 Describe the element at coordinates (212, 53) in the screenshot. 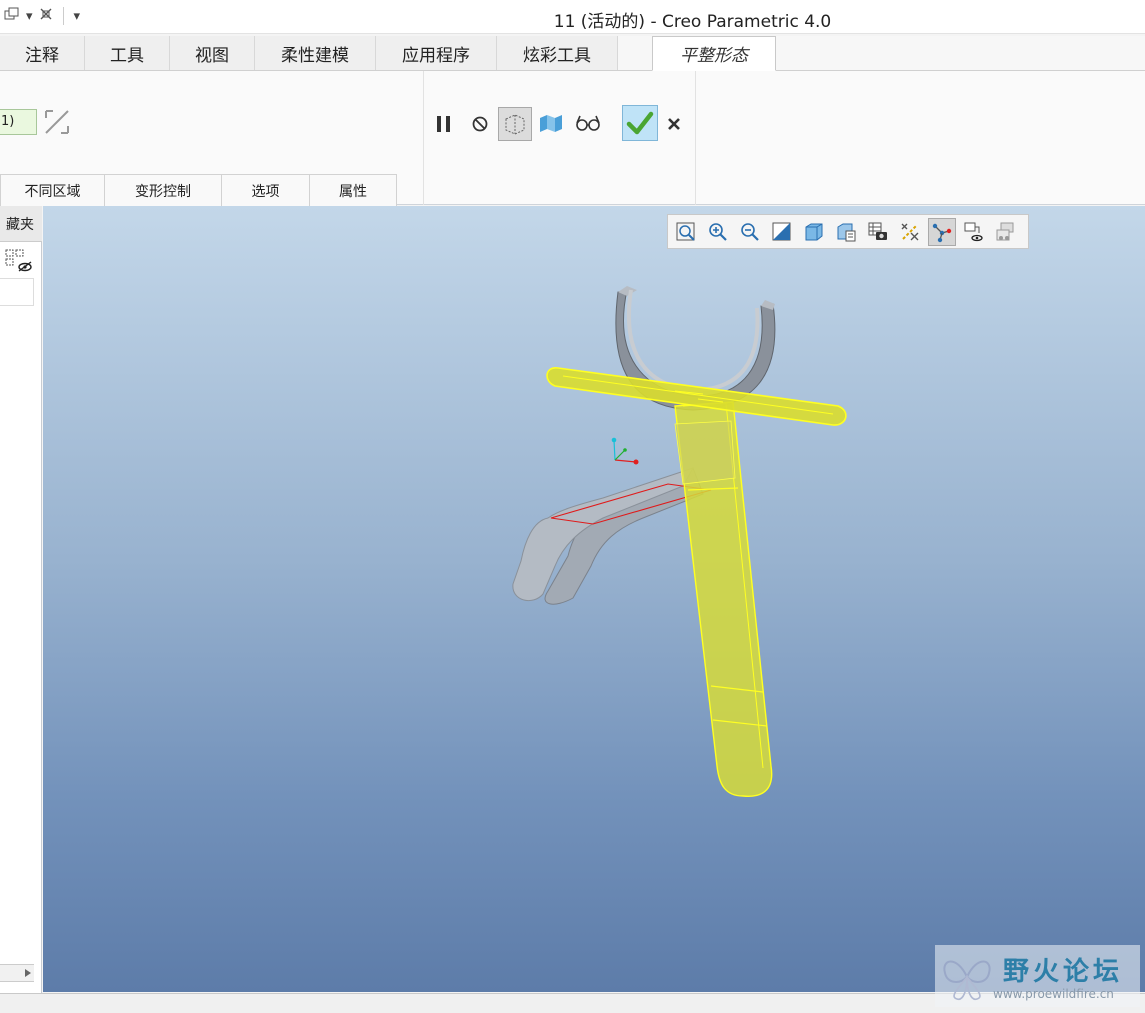

I see `tab-view: 视图` at that location.